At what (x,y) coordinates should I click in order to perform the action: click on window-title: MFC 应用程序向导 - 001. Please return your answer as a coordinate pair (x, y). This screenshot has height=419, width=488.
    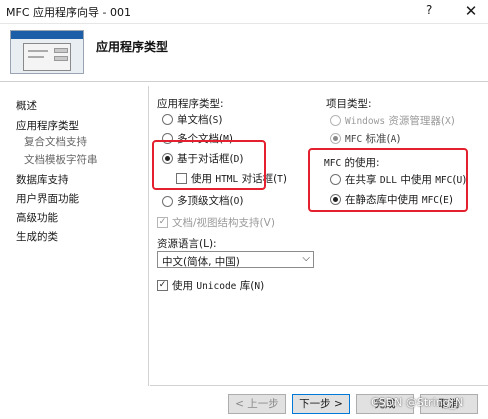
    Looking at the image, I should click on (68, 12).